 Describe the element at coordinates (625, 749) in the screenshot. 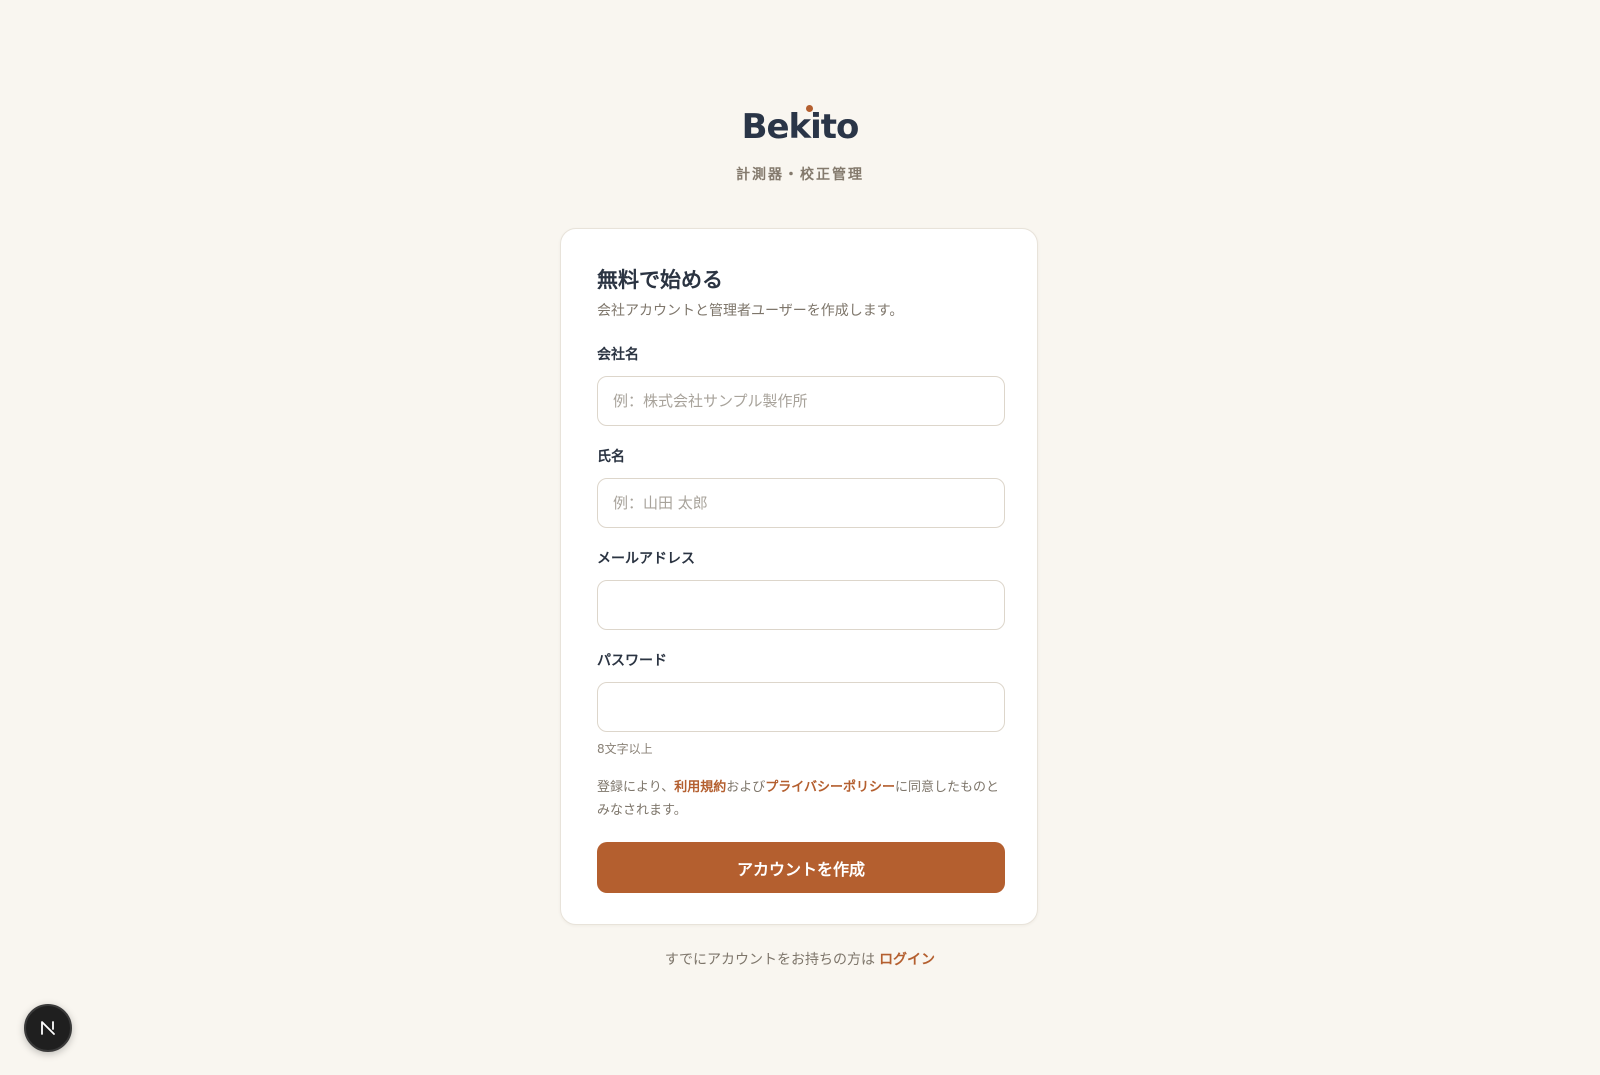

I see `password-hint: 8文字以上` at that location.